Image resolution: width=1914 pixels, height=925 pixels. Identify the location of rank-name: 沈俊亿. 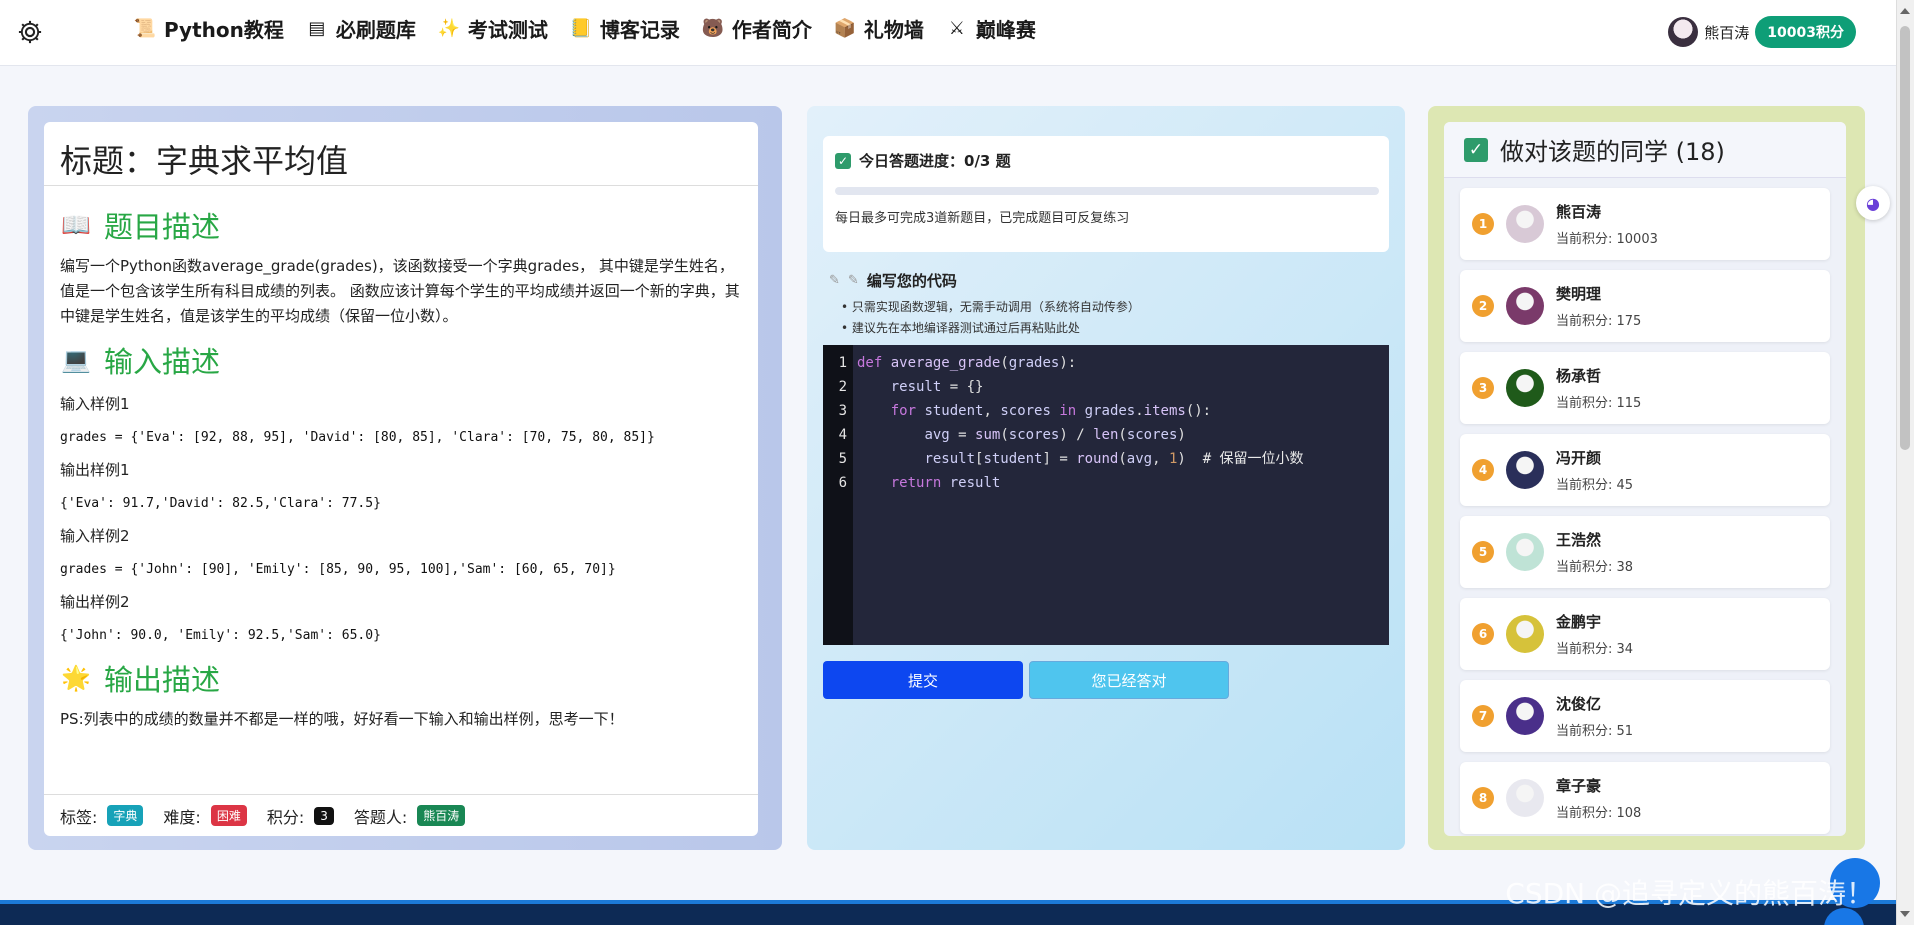
(1594, 703).